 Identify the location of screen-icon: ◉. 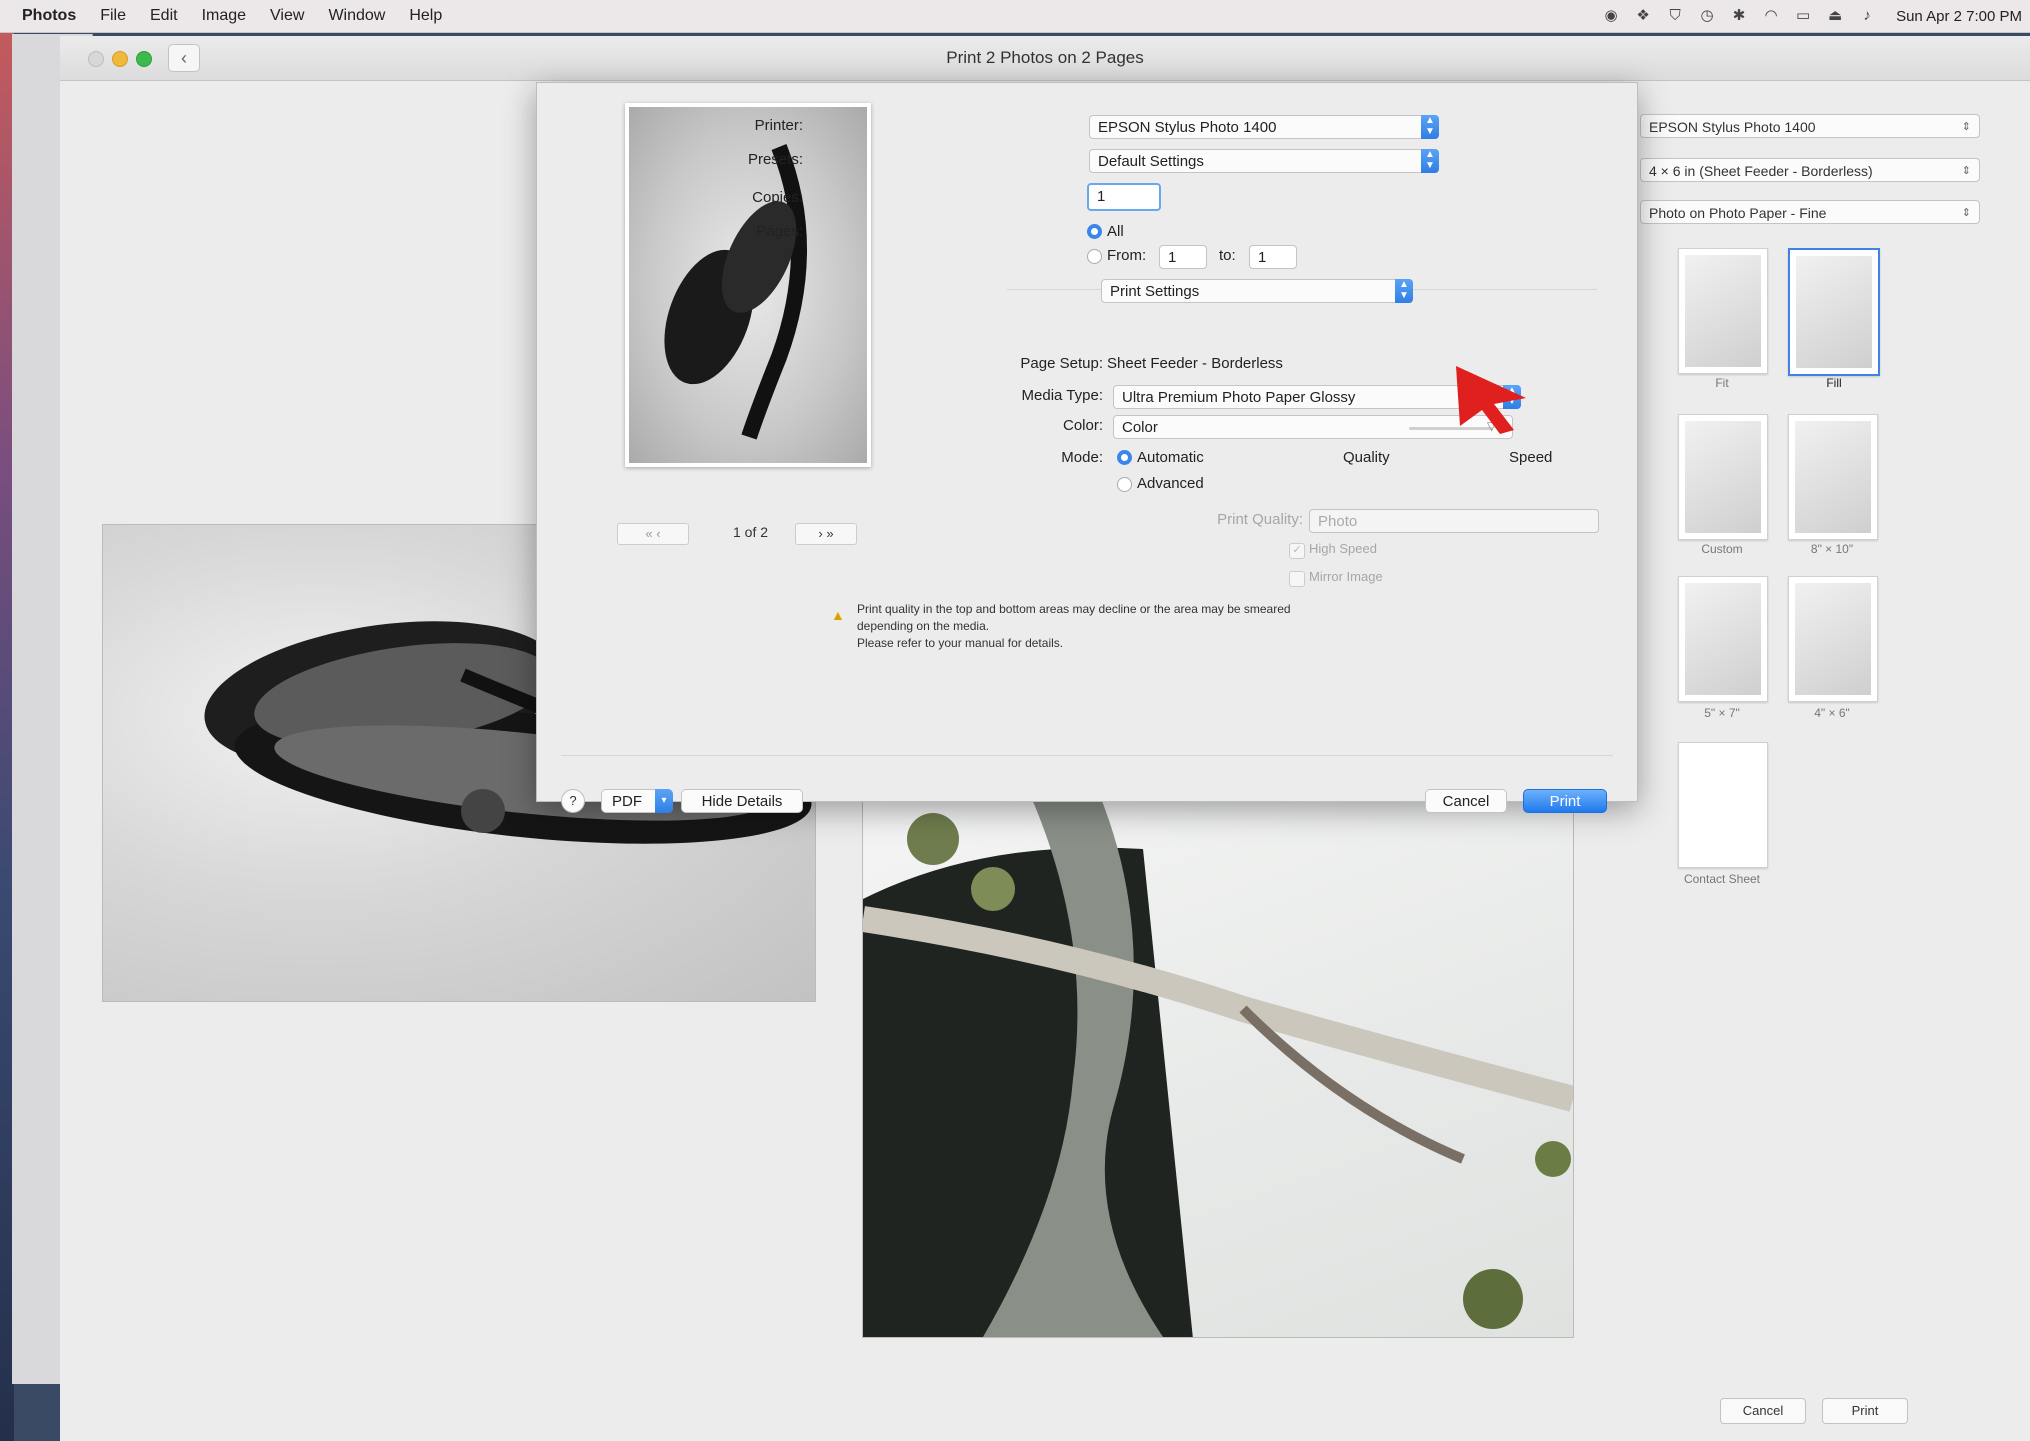
(1611, 16).